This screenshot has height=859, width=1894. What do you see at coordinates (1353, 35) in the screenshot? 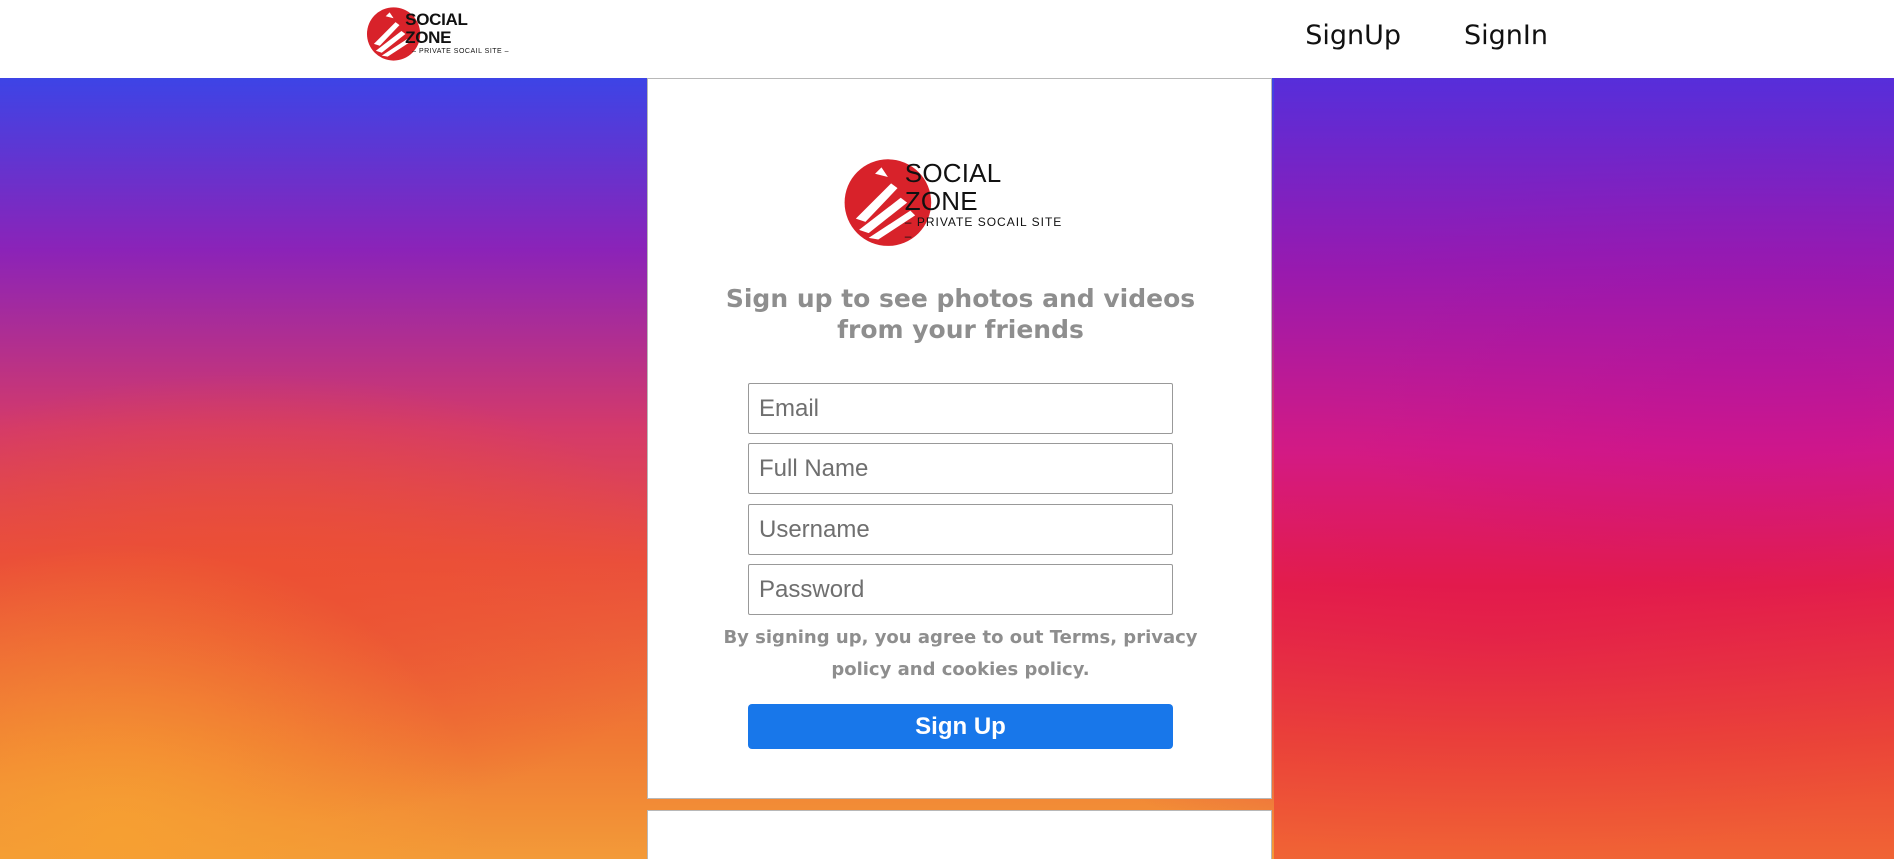
I see `nav-signup-link: SignUp` at bounding box center [1353, 35].